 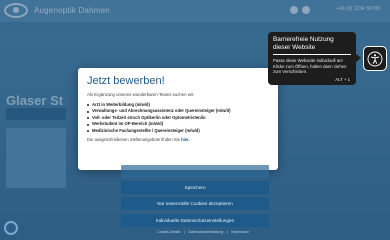 What do you see at coordinates (185, 139) in the screenshot?
I see `job-offers-link: hier.` at bounding box center [185, 139].